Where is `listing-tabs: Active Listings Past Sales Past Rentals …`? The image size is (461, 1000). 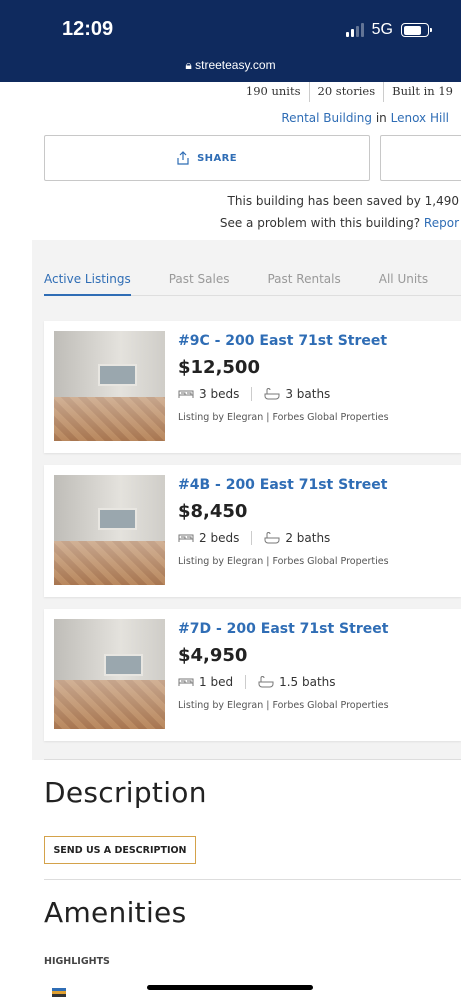
listing-tabs: Active Listings Past Sales Past Rentals … is located at coordinates (252, 284).